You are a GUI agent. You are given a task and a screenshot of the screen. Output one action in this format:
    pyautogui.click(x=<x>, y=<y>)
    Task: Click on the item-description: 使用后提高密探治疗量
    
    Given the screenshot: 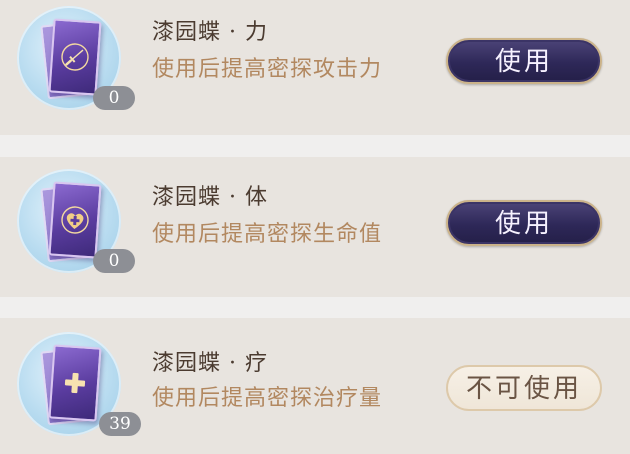 What is the action you would take?
    pyautogui.click(x=267, y=398)
    